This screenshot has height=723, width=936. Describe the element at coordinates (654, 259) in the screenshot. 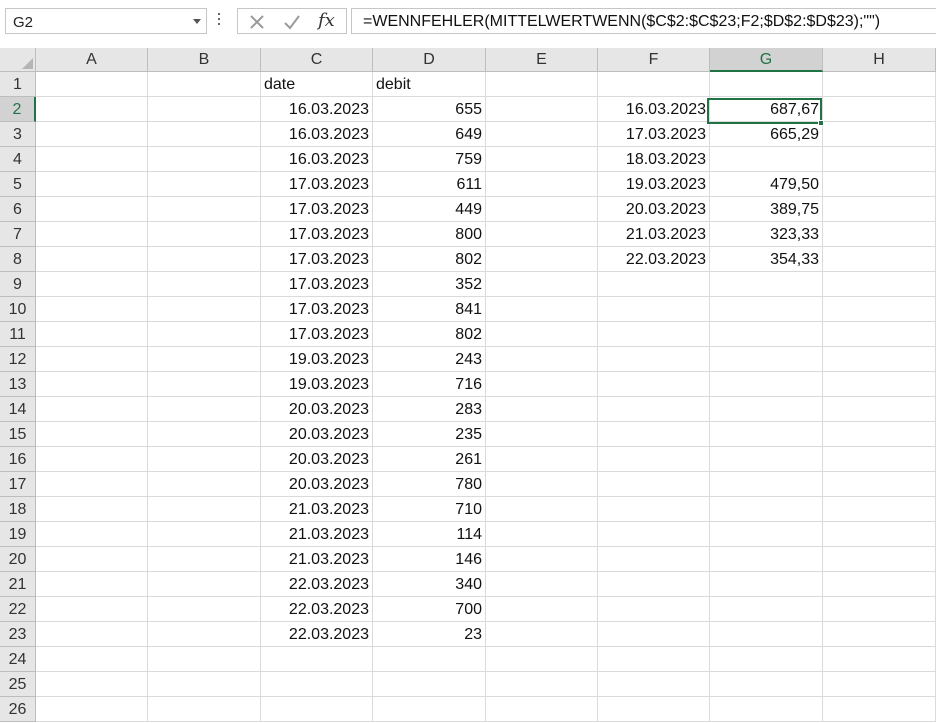

I see `cell-f8: 22.03.2023` at that location.